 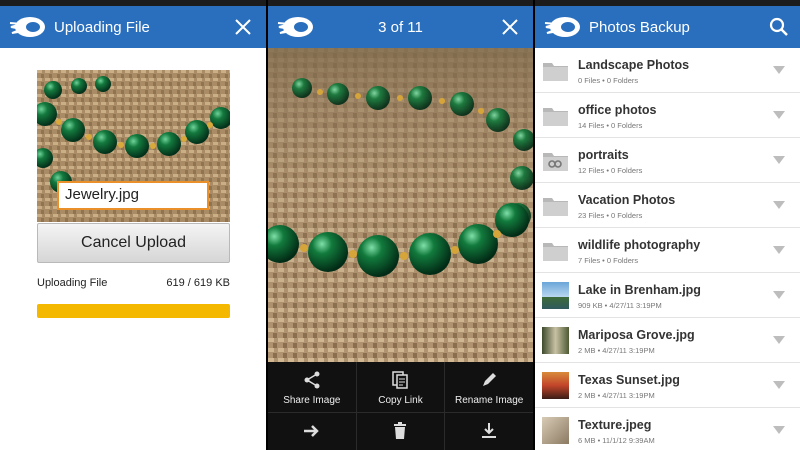 I want to click on list-item: Texas Sunset.jpg 2 MB • 4/27/11 3:19PM, so click(x=667, y=385).